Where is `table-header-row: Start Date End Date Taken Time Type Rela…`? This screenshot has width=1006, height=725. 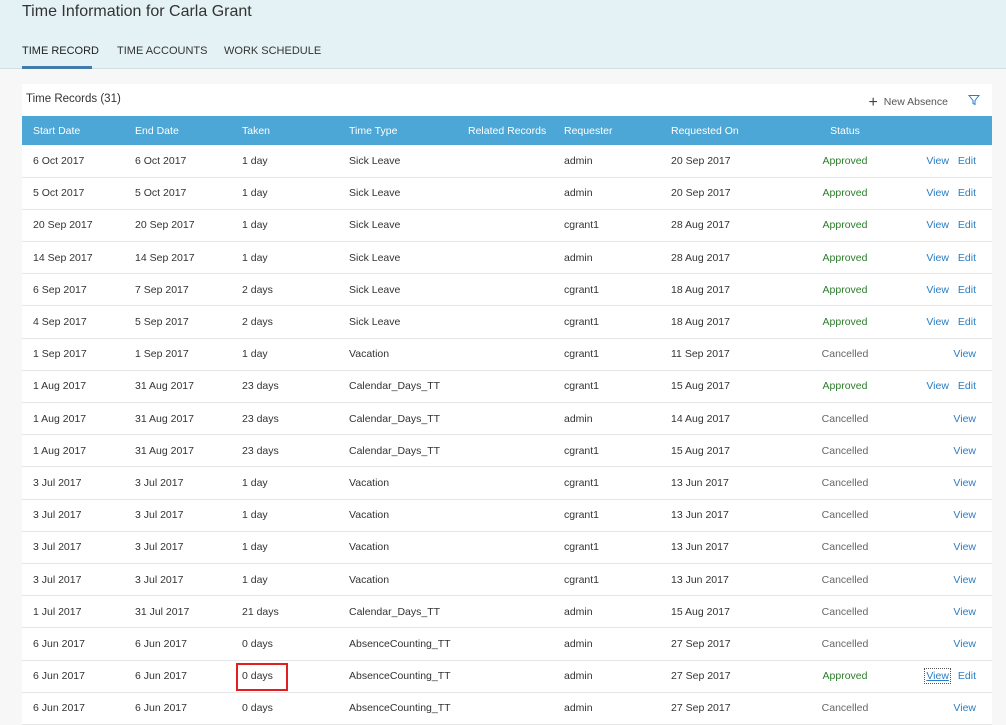 table-header-row: Start Date End Date Taken Time Type Rela… is located at coordinates (507, 130).